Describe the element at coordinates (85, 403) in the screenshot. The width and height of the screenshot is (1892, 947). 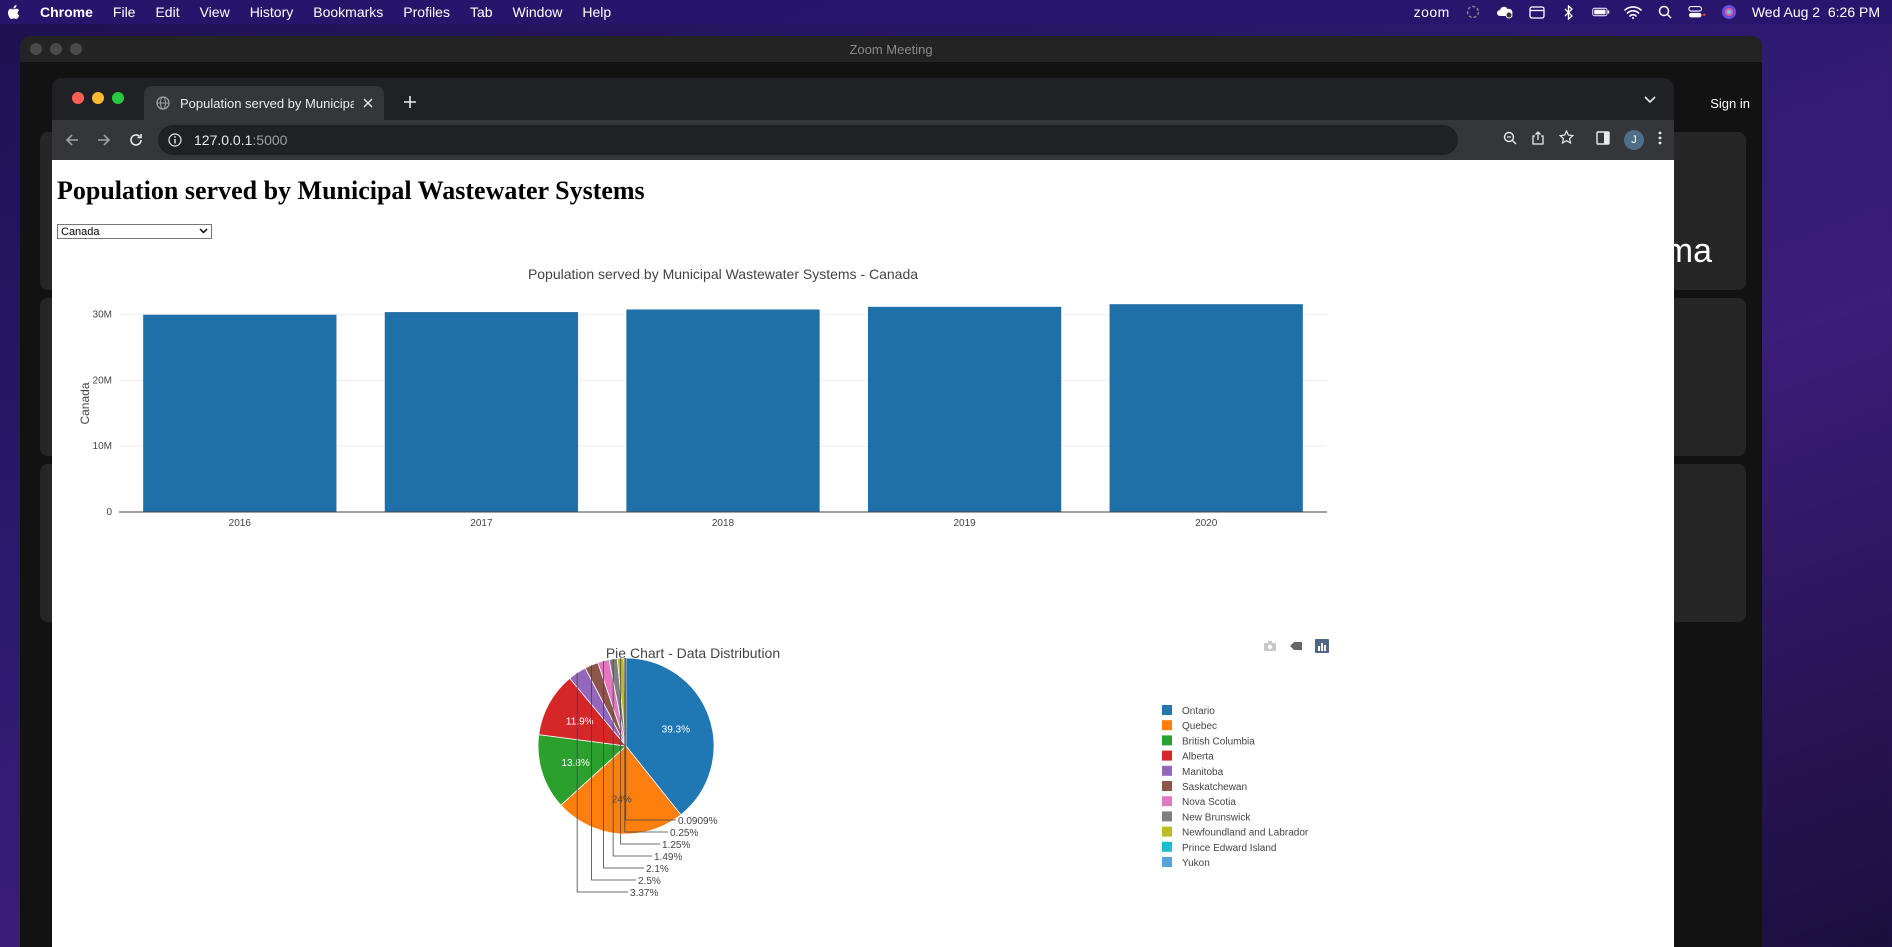
I see `y-axis-label: Canada` at that location.